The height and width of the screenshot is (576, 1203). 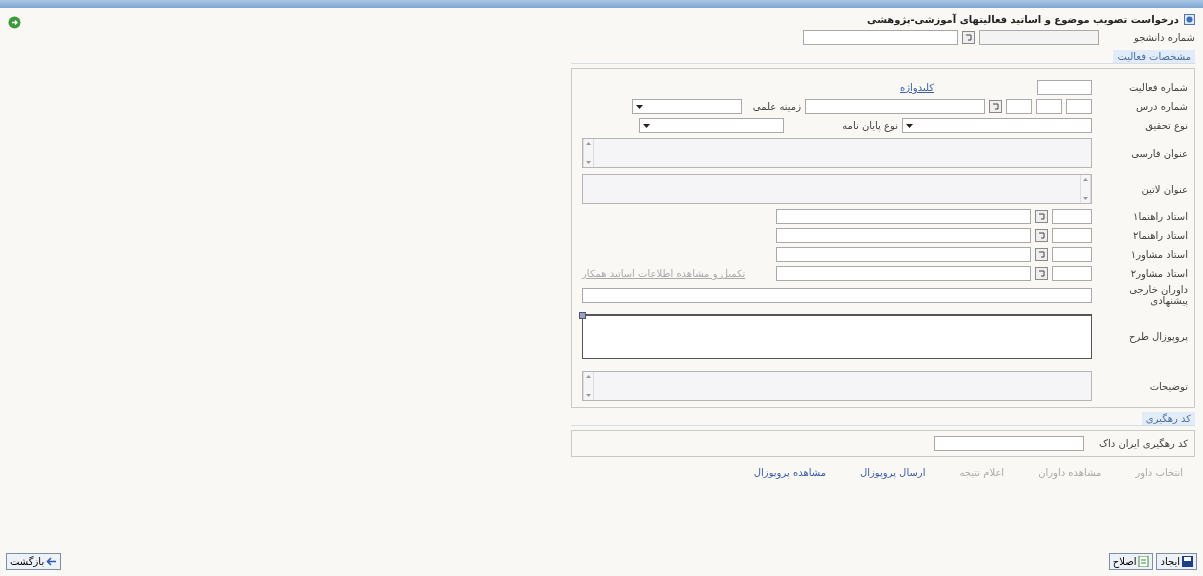 I want to click on field-label: داوران خارجی پیشنهادی, so click(x=1158, y=295).